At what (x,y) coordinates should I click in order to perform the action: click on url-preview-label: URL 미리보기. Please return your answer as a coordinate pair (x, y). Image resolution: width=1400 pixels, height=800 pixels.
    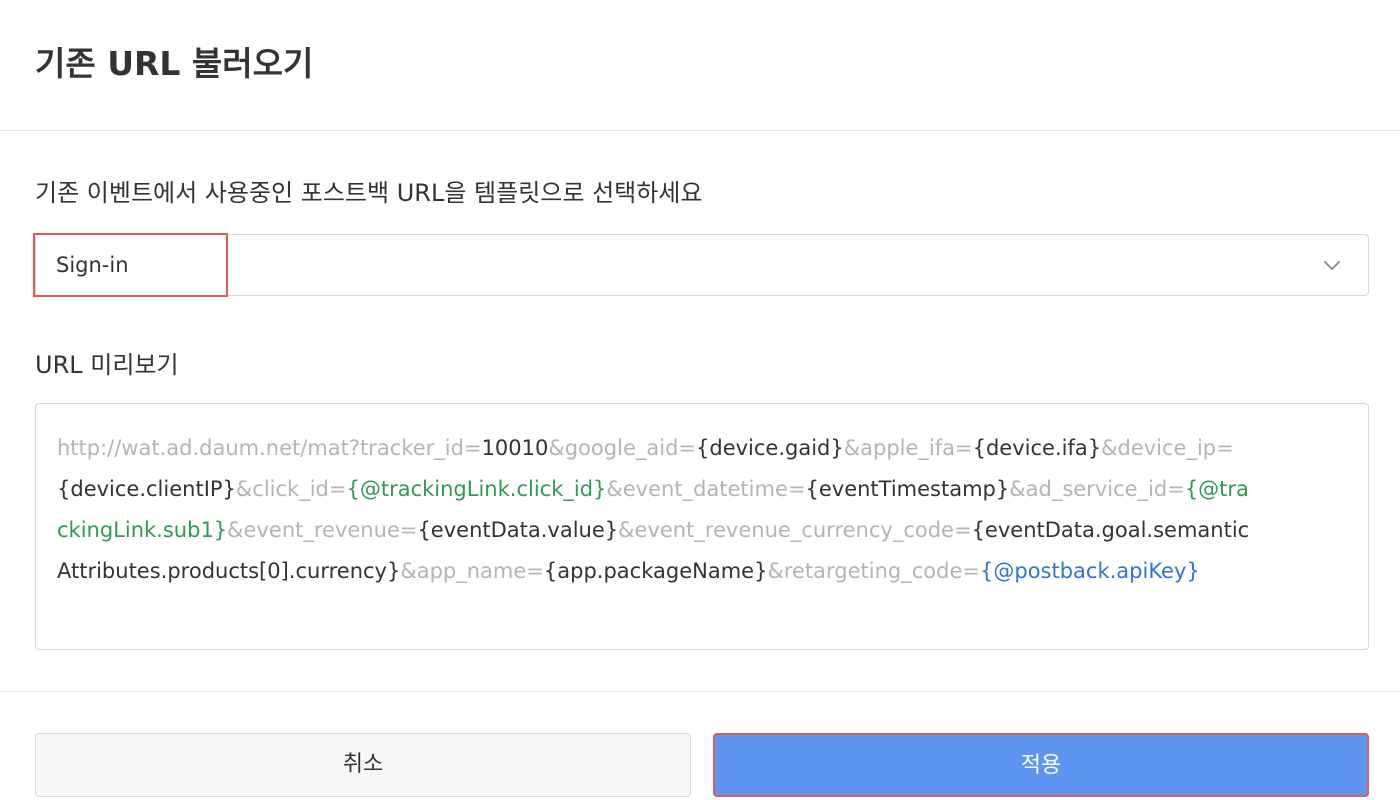
    Looking at the image, I should click on (107, 365).